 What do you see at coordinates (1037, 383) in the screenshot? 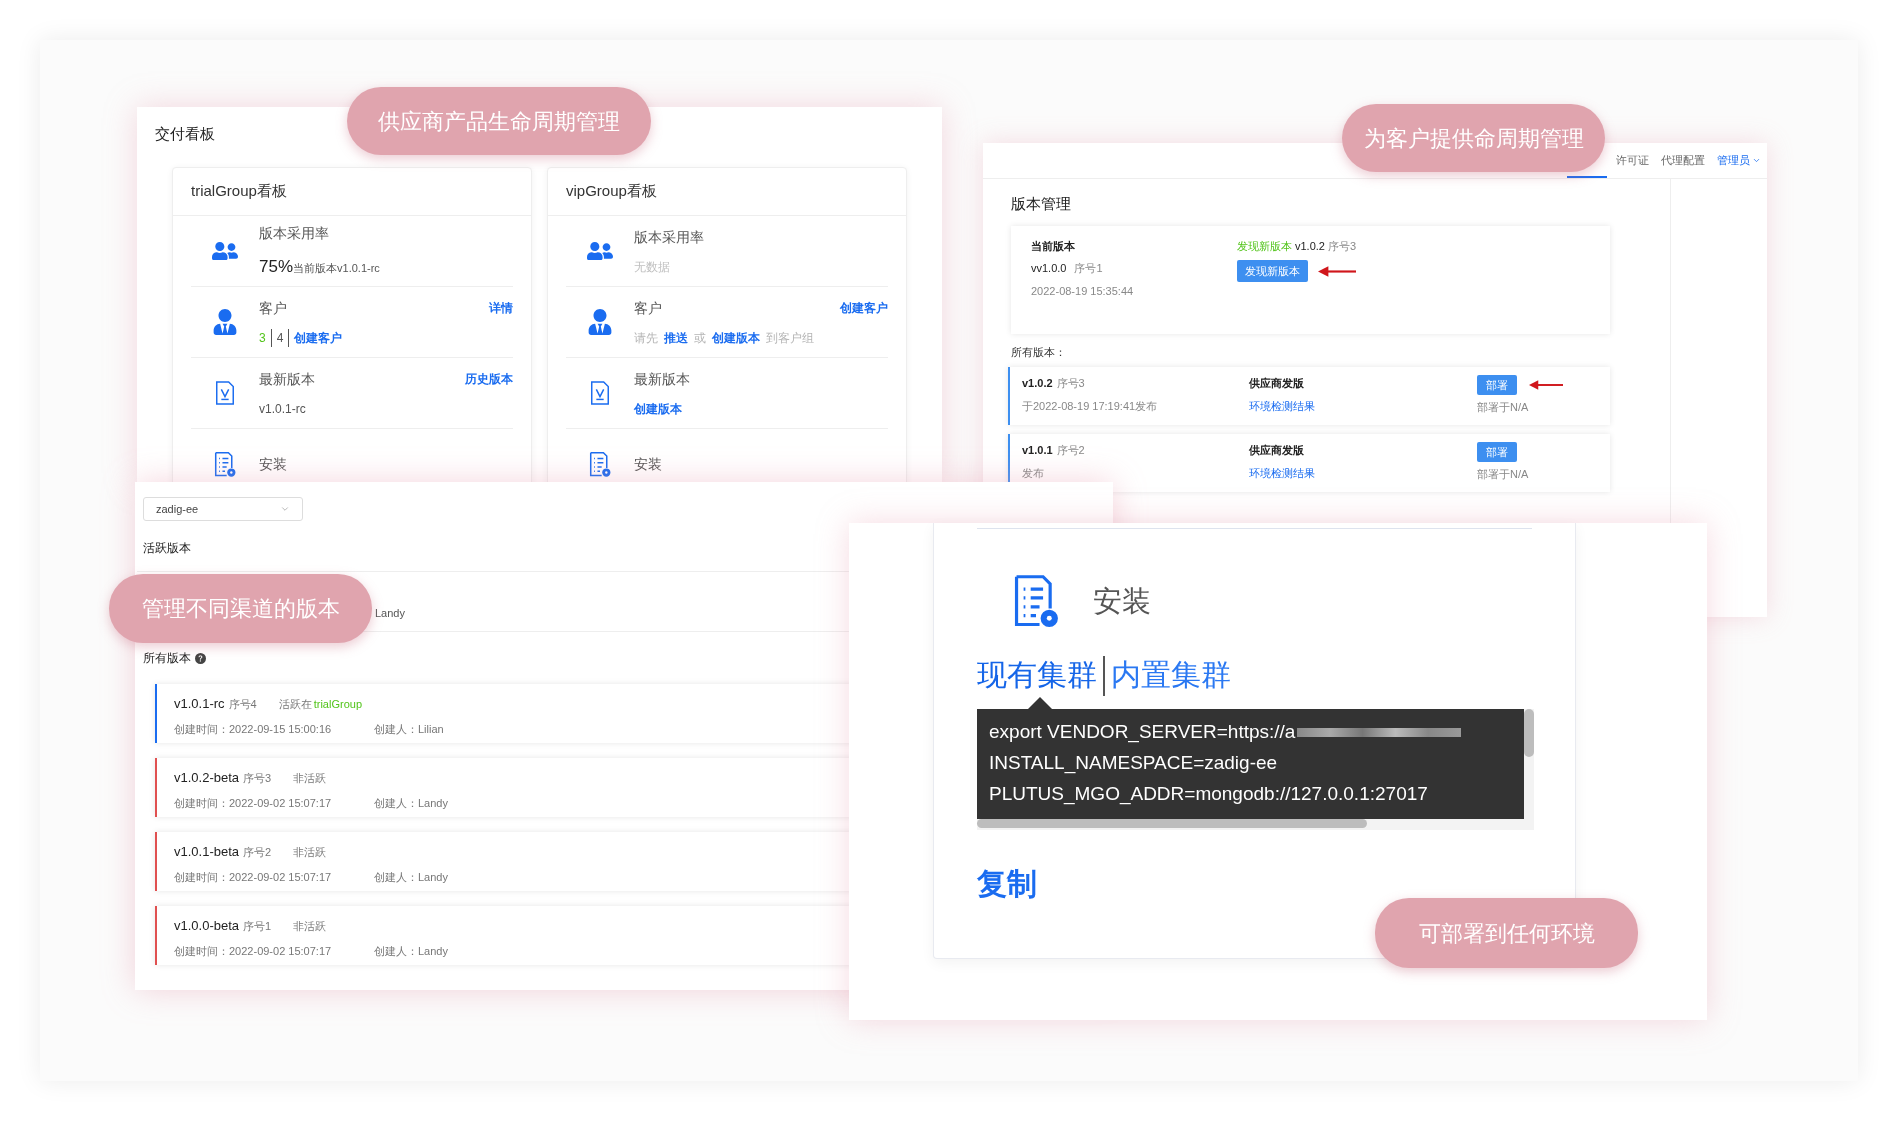
I see `version-name: v1.0.2` at bounding box center [1037, 383].